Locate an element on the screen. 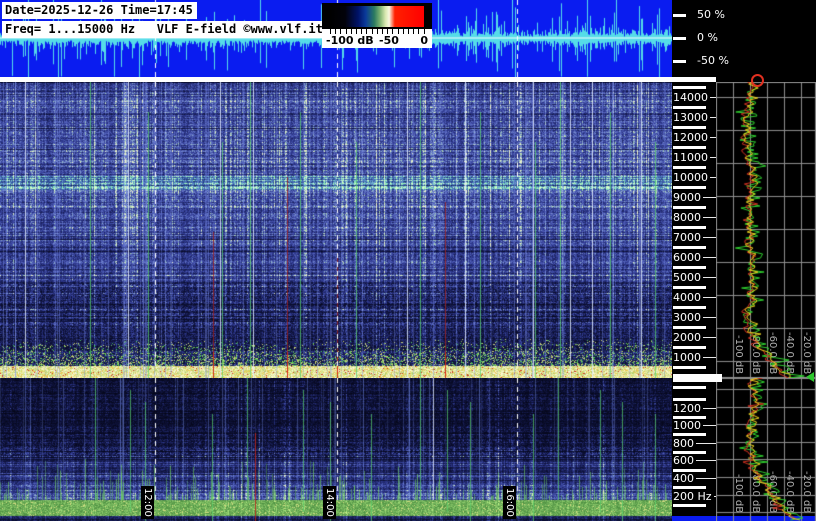  freq-axis-row: 13000 is located at coordinates (694, 117).